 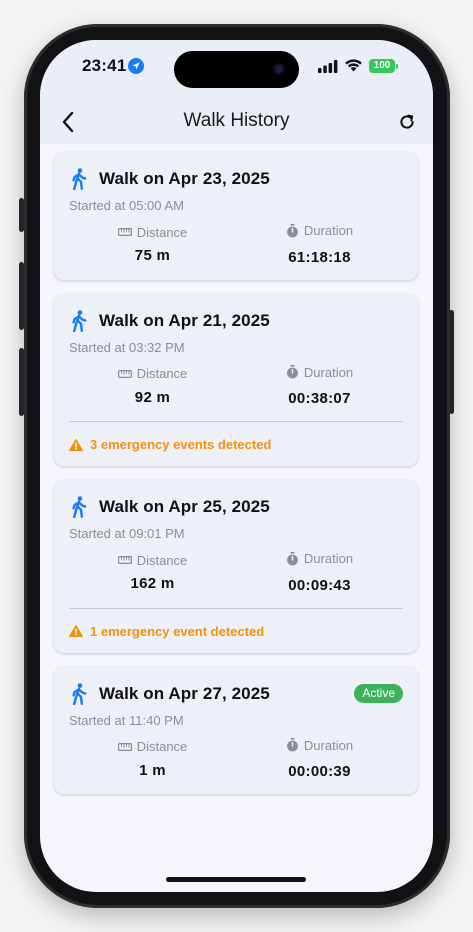 I want to click on duration-stat: Duration 00:00:39, so click(x=319, y=759).